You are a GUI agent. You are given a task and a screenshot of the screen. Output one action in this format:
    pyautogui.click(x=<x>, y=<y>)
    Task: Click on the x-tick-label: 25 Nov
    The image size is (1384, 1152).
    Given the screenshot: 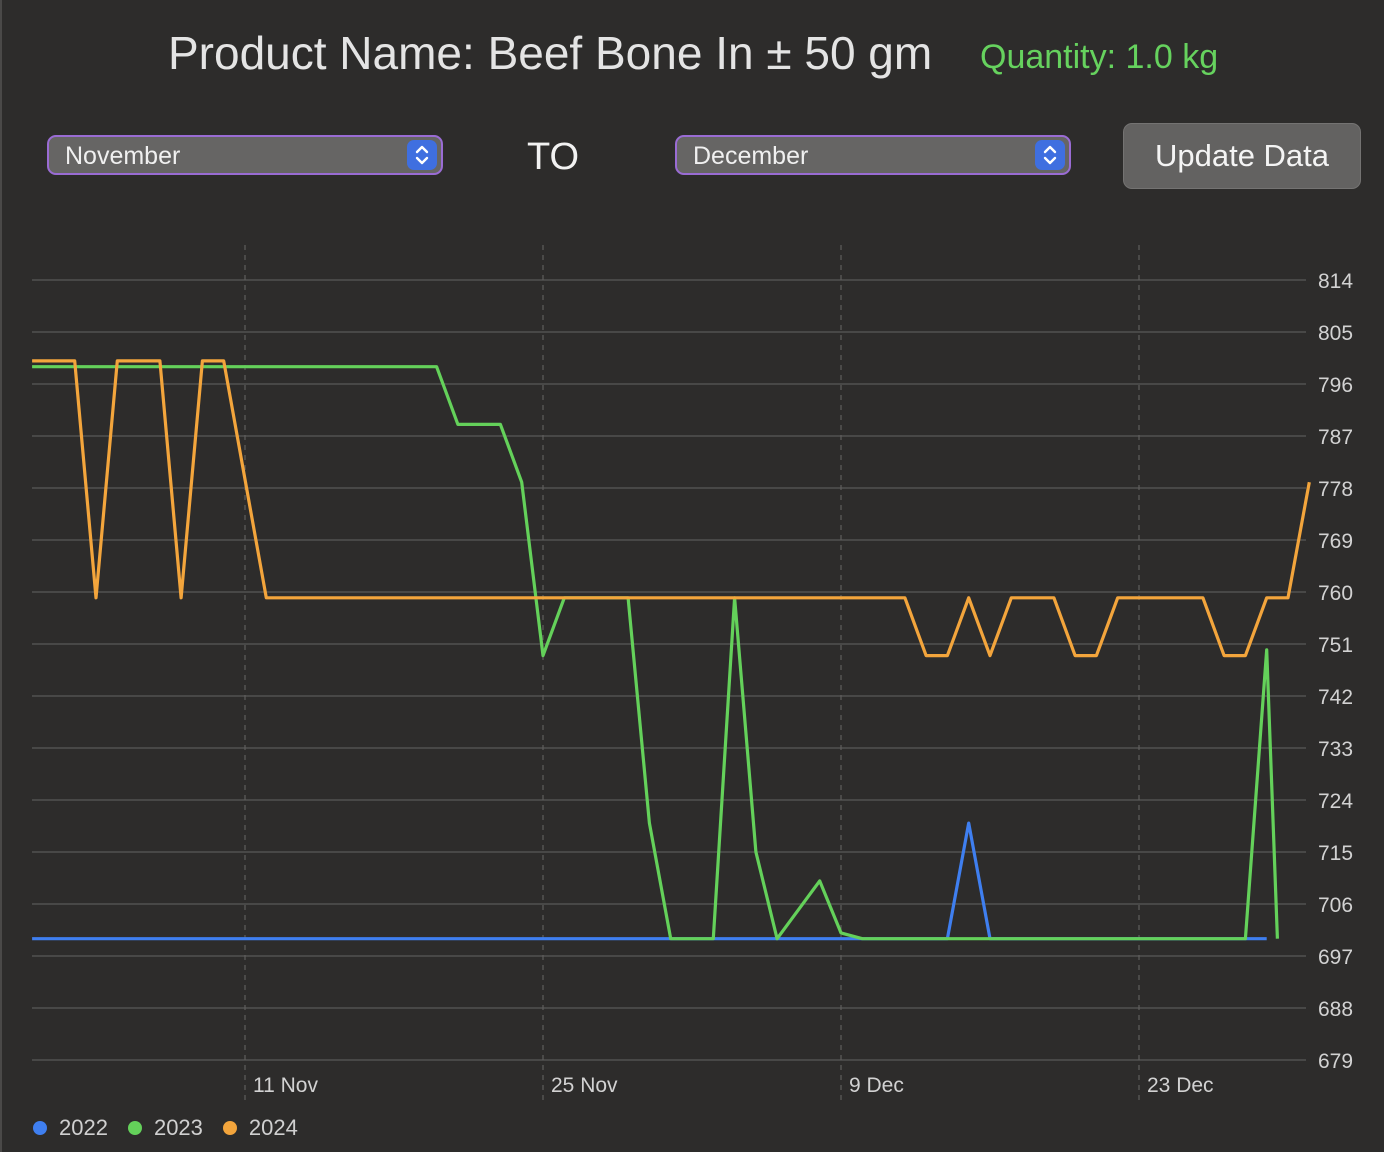 What is the action you would take?
    pyautogui.click(x=584, y=1085)
    